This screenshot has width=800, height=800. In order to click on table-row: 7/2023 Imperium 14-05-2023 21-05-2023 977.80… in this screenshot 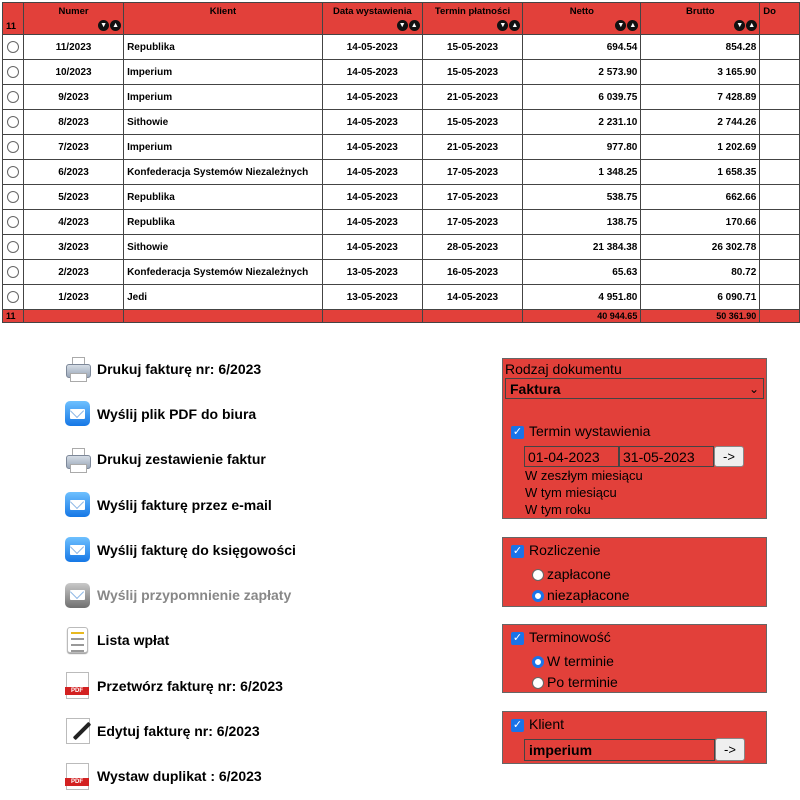, I will do `click(401, 147)`.